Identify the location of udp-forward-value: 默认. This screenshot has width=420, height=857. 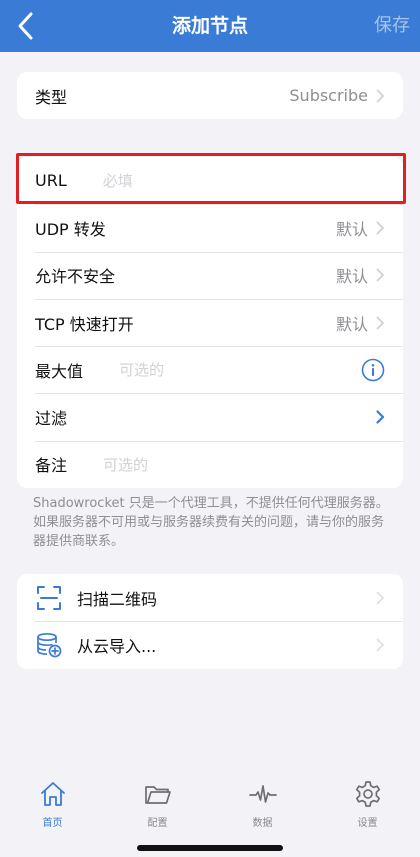
(351, 229).